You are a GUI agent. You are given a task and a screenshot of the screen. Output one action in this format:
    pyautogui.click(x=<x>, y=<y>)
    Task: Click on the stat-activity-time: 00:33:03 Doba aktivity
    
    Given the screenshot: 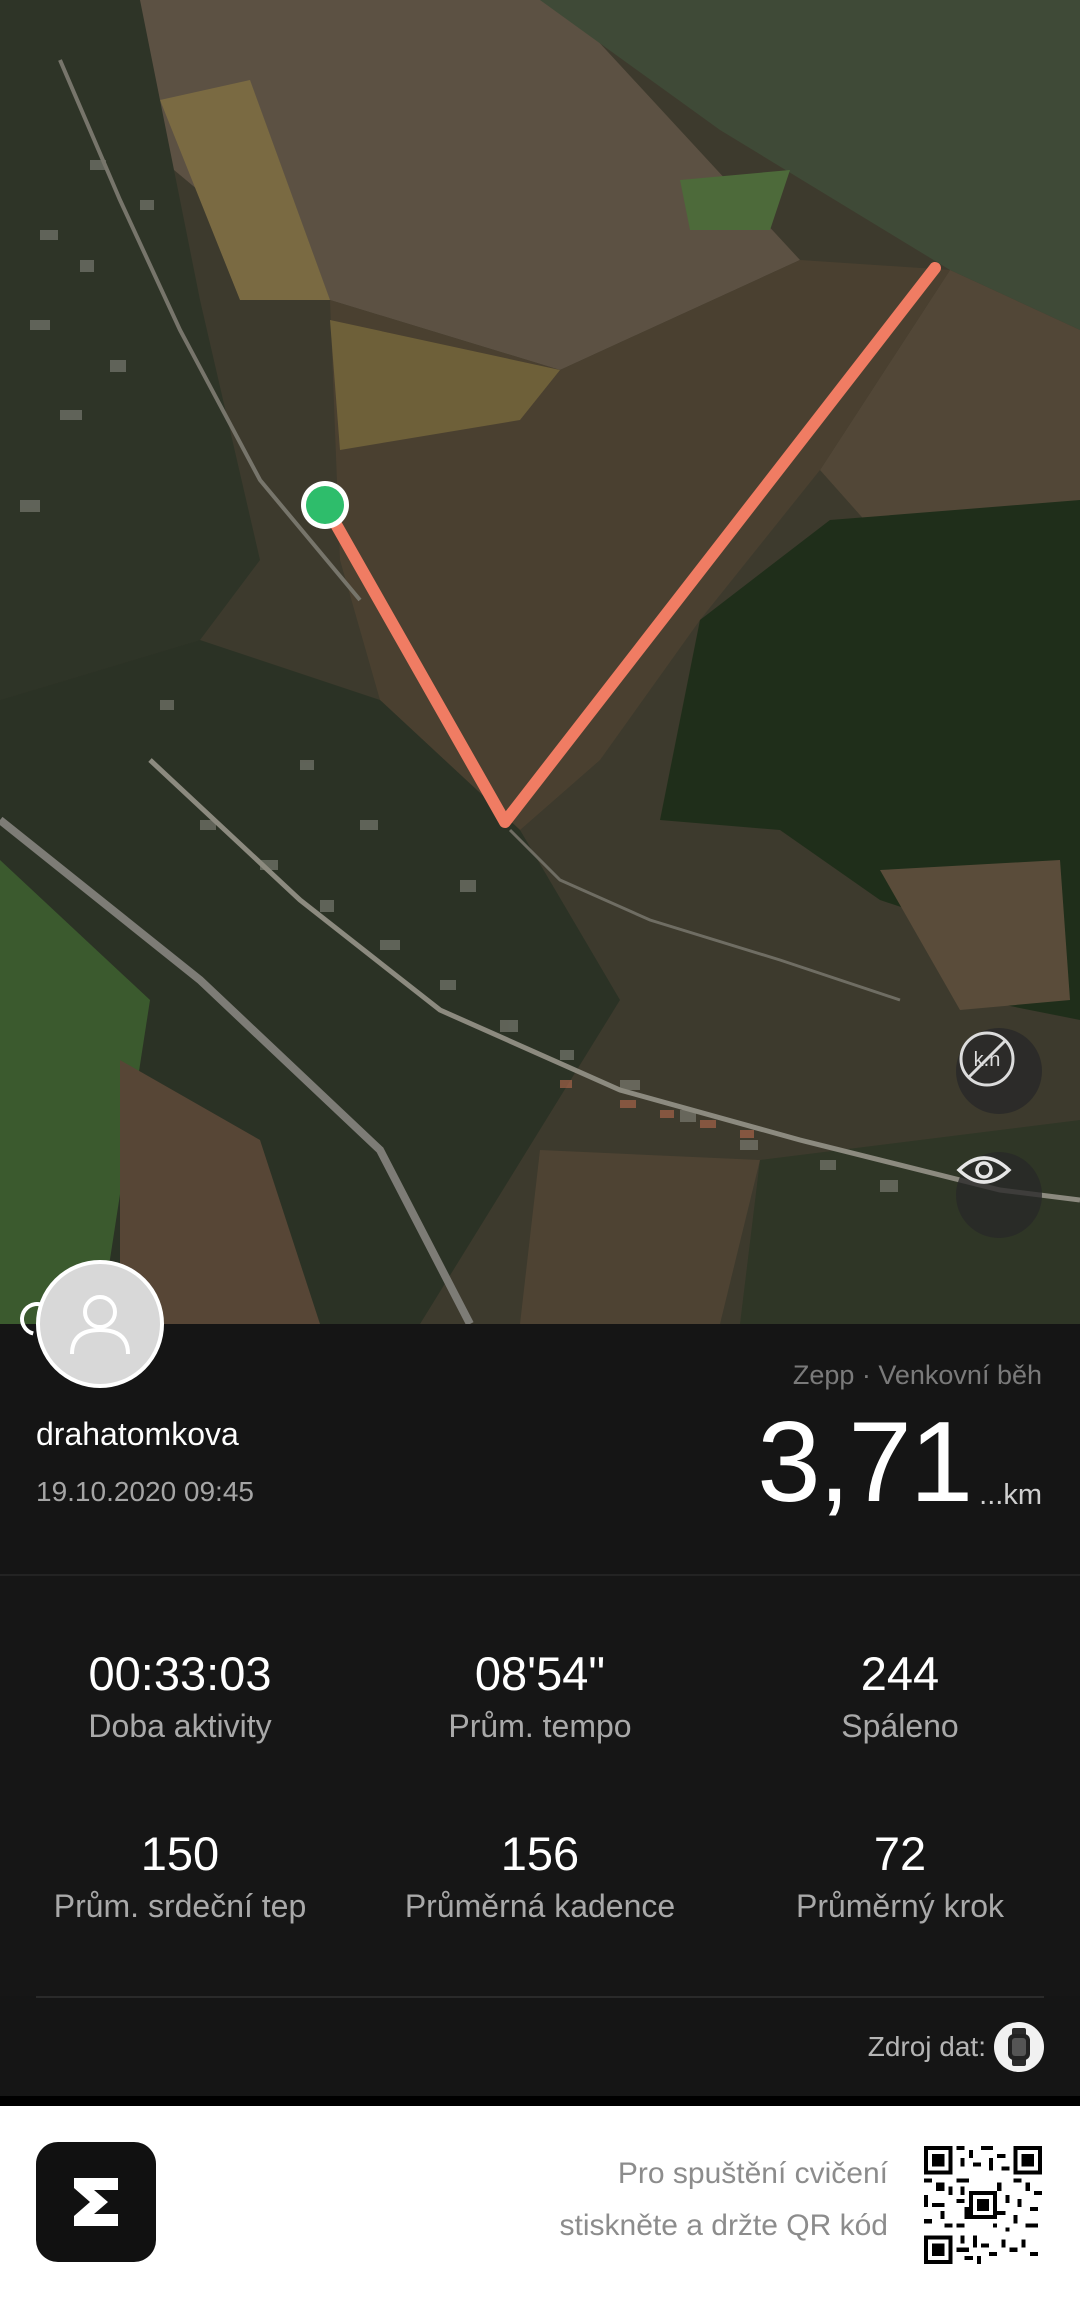 What is the action you would take?
    pyautogui.click(x=180, y=1696)
    